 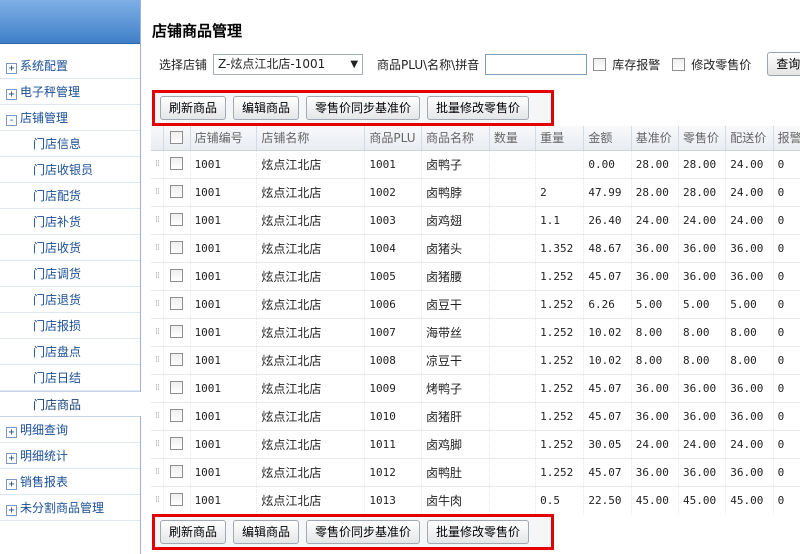 I want to click on column-header: 报警量, so click(x=786, y=138).